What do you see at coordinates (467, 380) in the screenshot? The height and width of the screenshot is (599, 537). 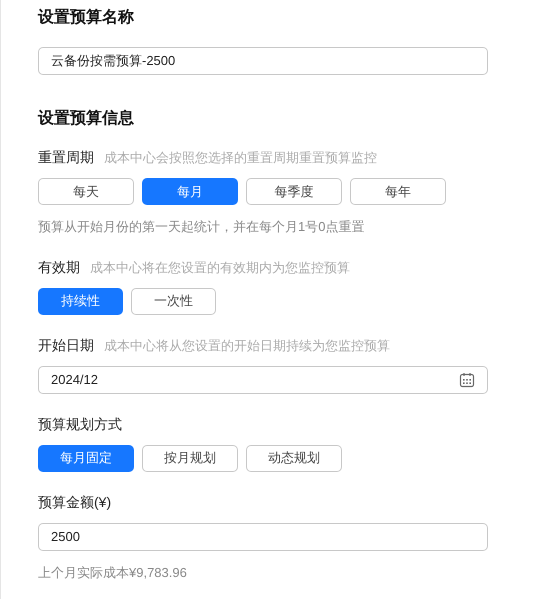 I see `calendar-icon` at bounding box center [467, 380].